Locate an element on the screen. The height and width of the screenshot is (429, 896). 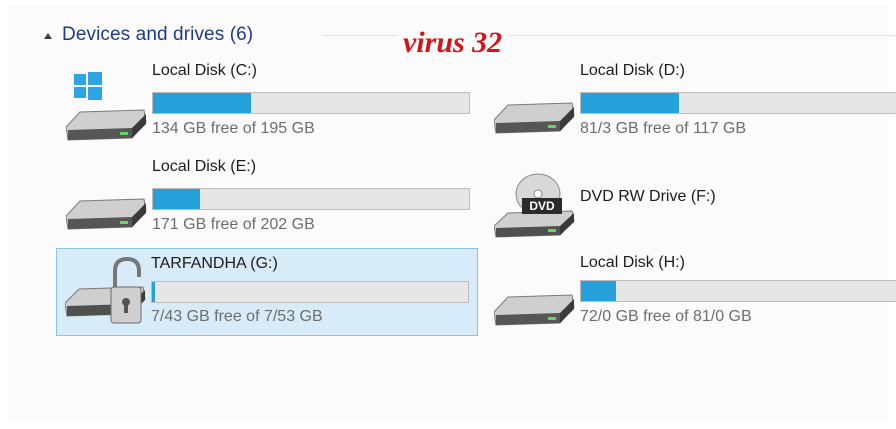
drive-tile-c: Local Disk (C:) 134 GB free of 195 GB is located at coordinates (268, 106).